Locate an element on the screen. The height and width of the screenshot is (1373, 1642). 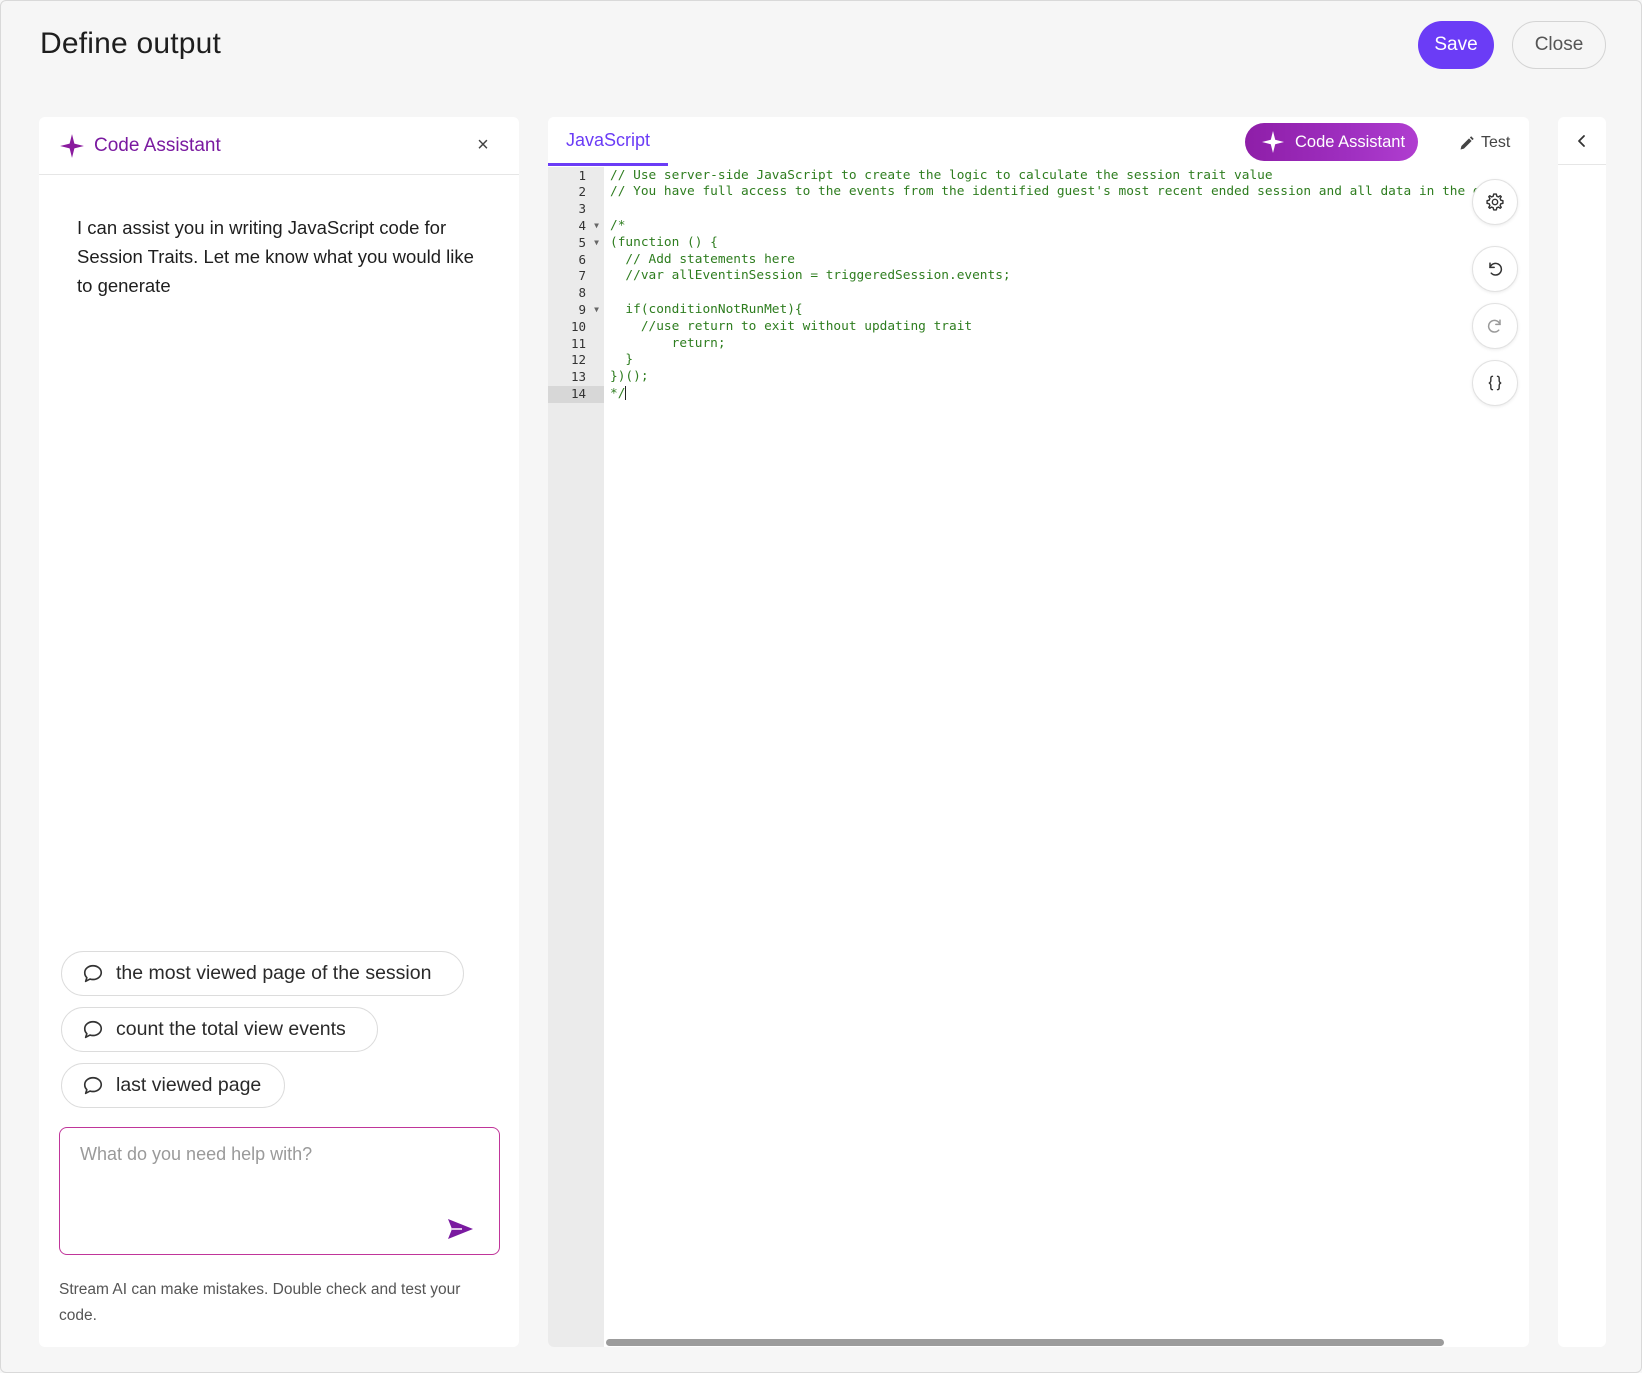
editor-settings-button is located at coordinates (1495, 202).